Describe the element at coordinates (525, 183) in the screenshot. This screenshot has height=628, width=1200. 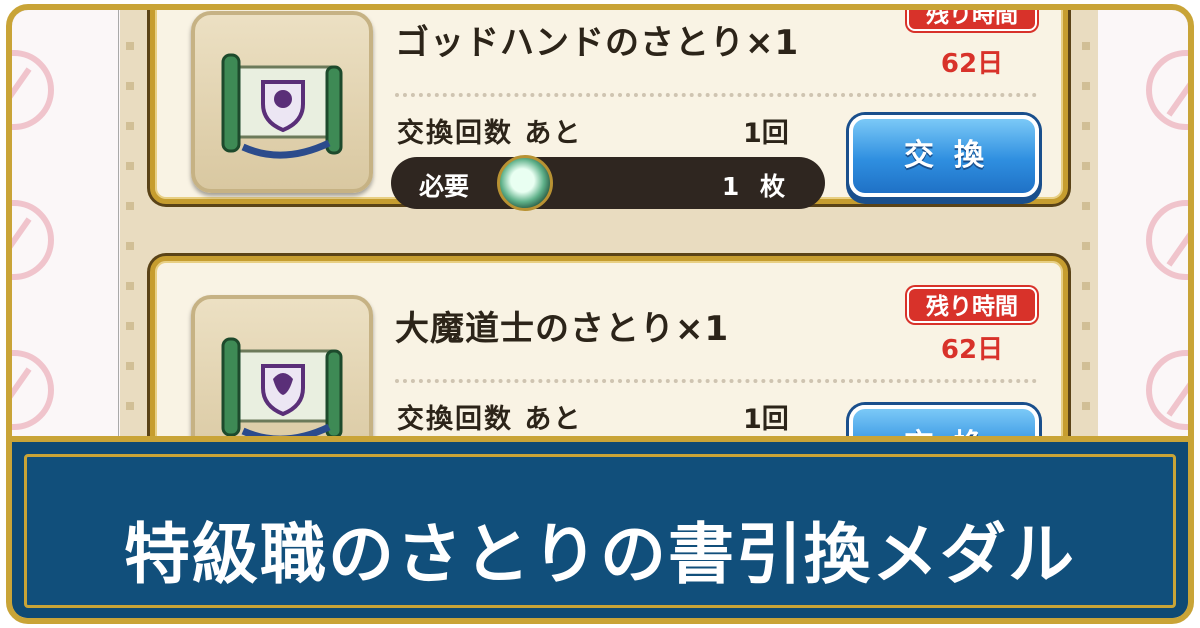
I see `medal-icon` at that location.